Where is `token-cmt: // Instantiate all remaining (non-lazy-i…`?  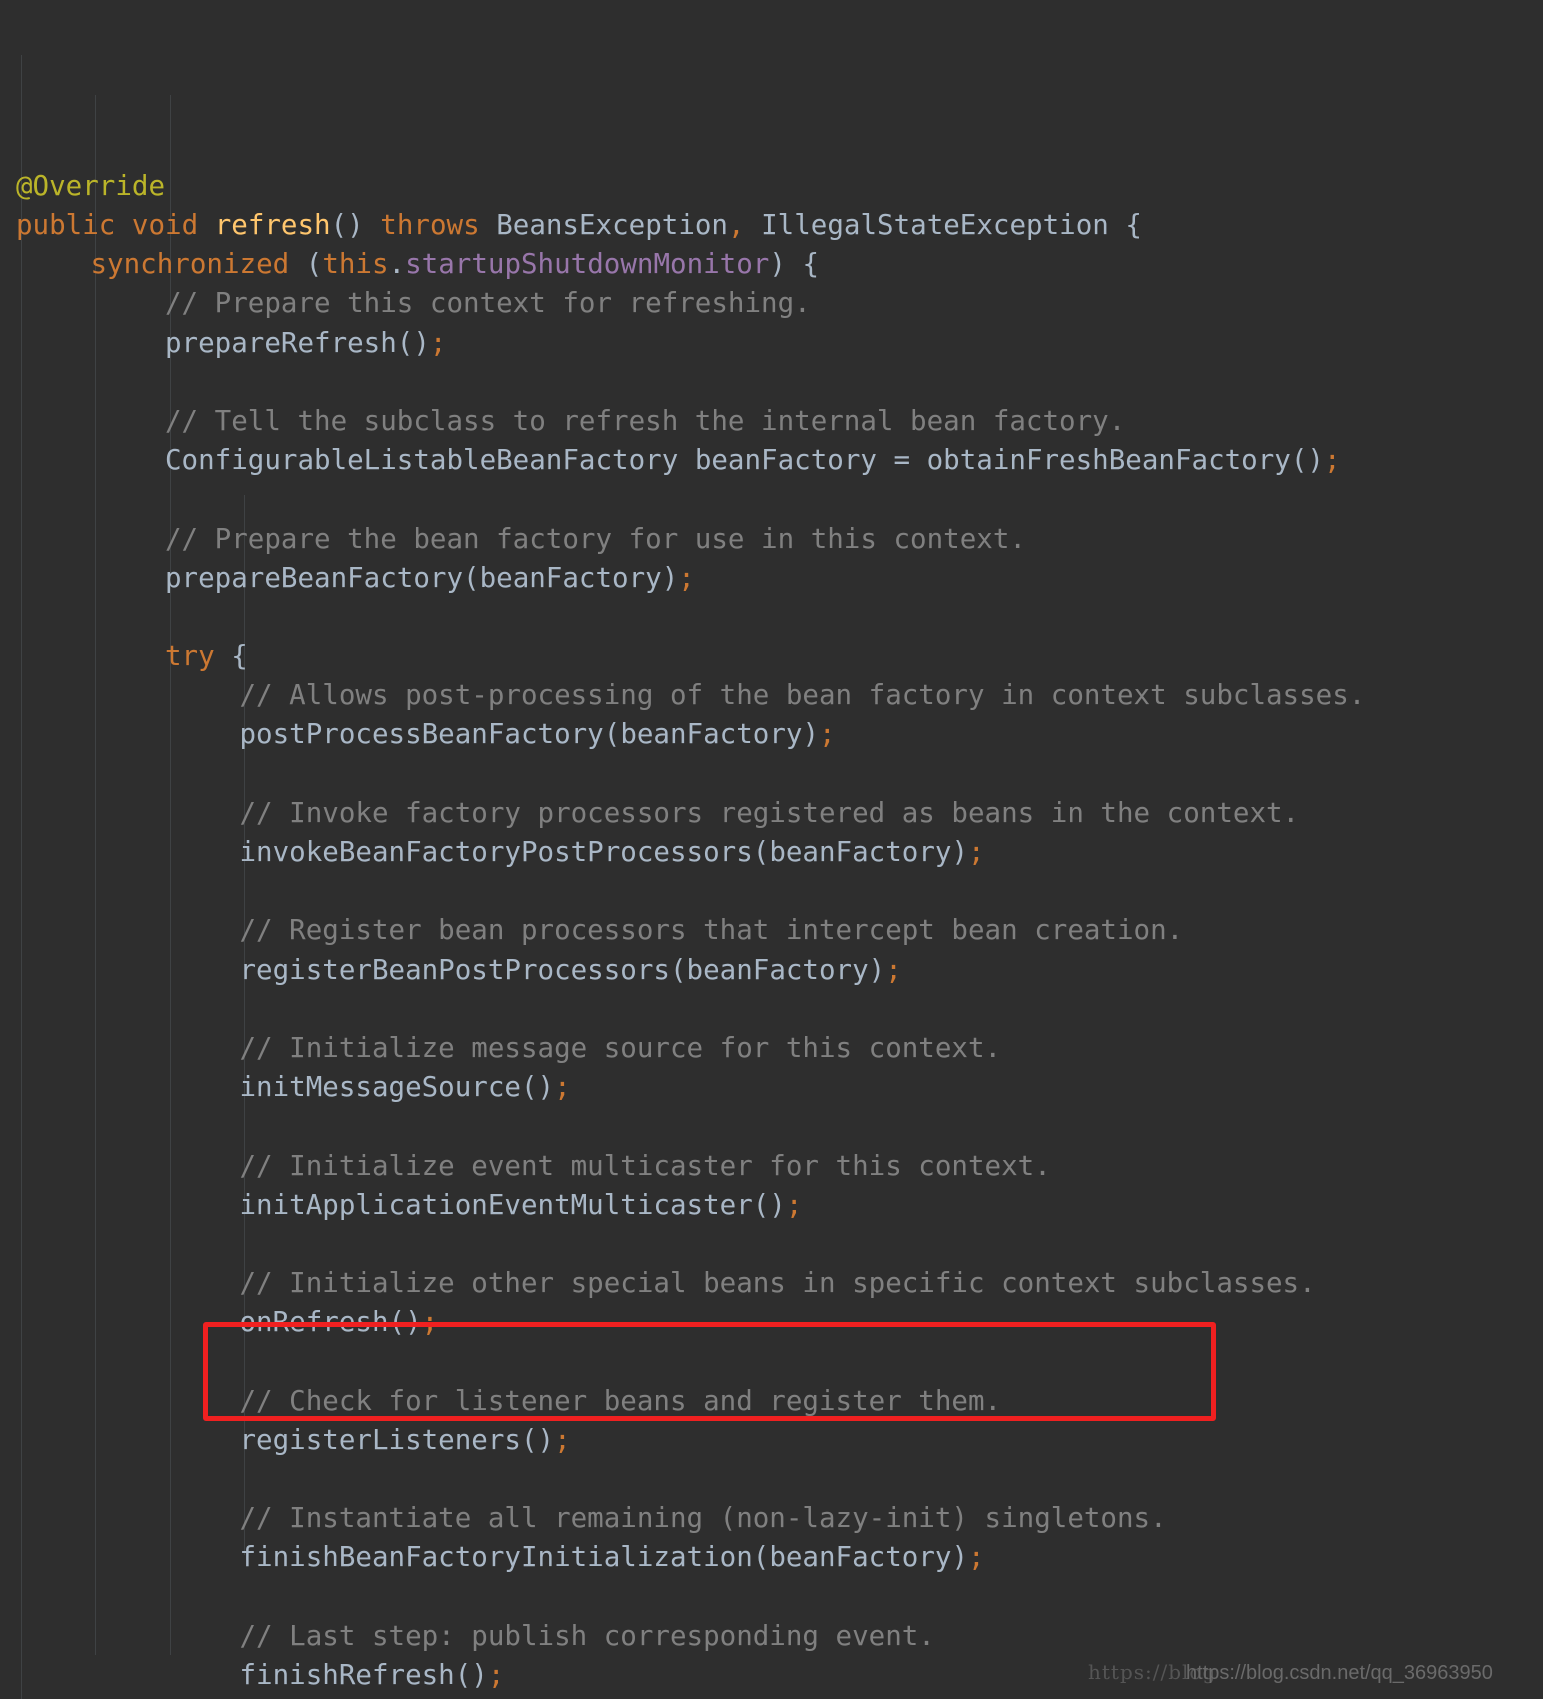
token-cmt: // Instantiate all remaining (non-lazy-i… is located at coordinates (703, 1518).